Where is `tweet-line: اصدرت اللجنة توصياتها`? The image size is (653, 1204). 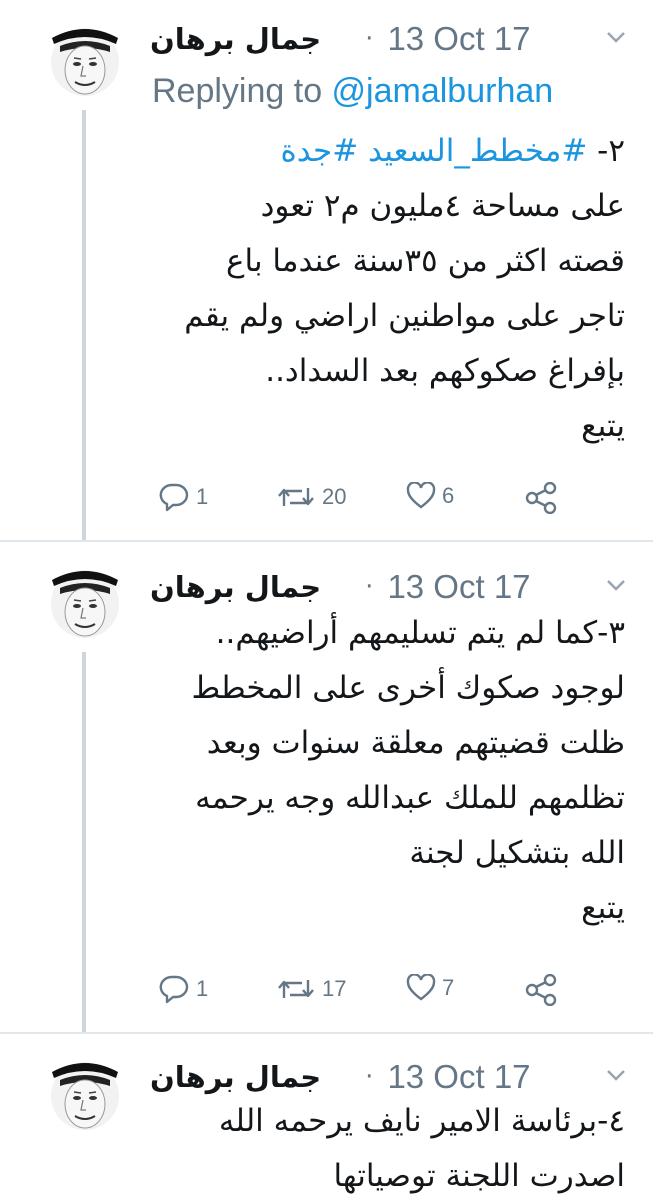
tweet-line: اصدرت اللجنة توصياتها is located at coordinates (479, 1176).